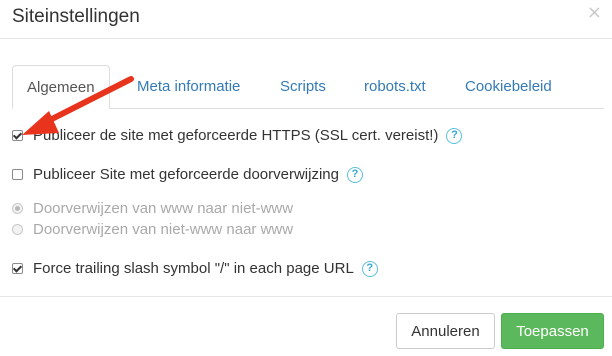 The image size is (612, 356). I want to click on cancel-button: Annuleren, so click(445, 331).